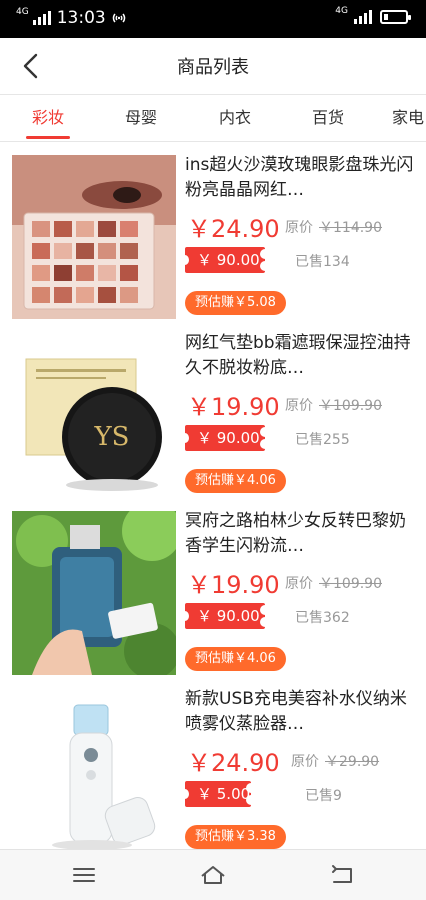 Image resolution: width=426 pixels, height=900 pixels. I want to click on product-image-cushion: YS, so click(94, 415).